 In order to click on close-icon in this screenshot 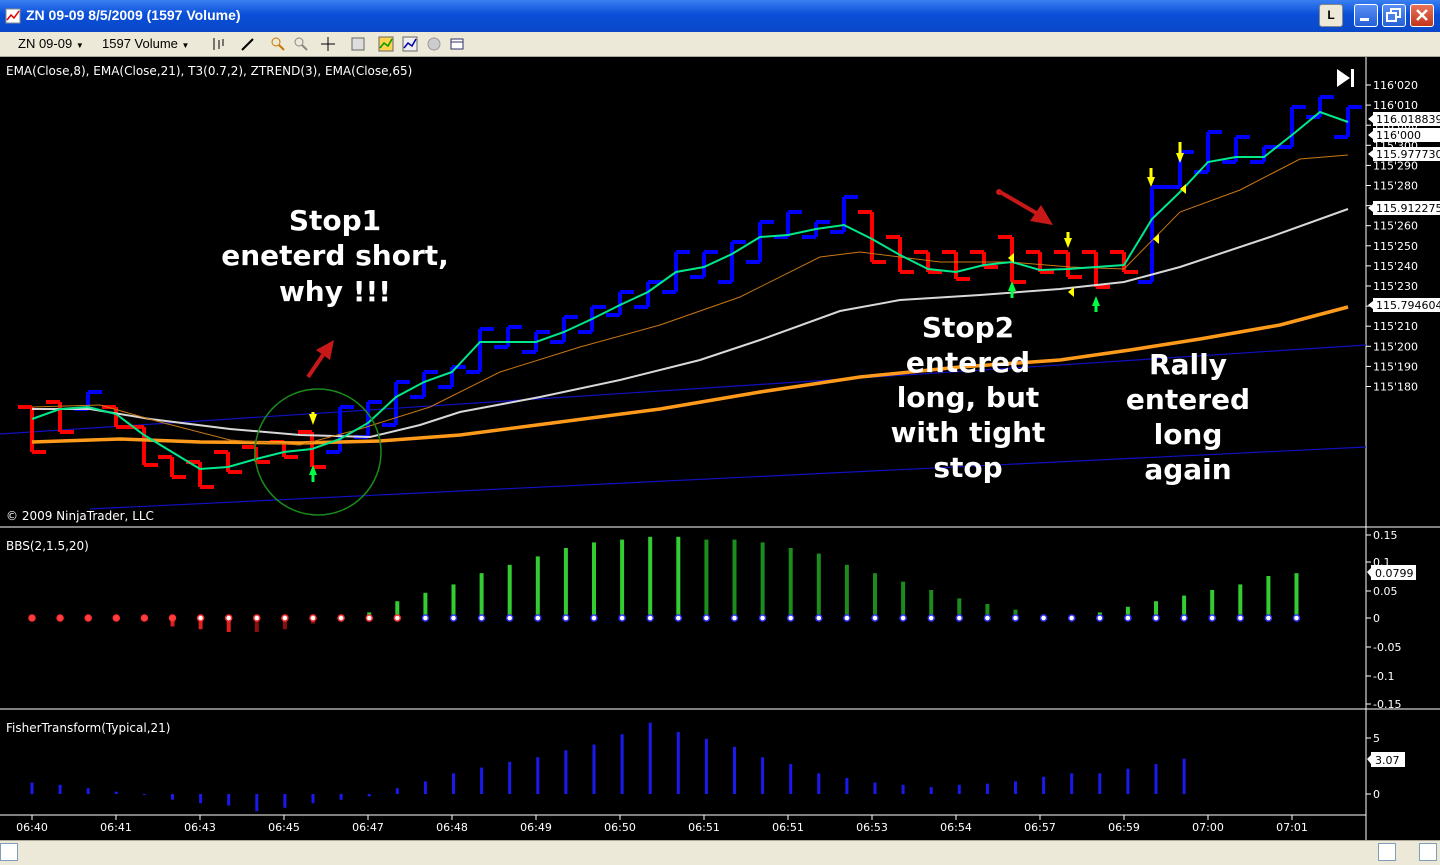, I will do `click(1422, 15)`.